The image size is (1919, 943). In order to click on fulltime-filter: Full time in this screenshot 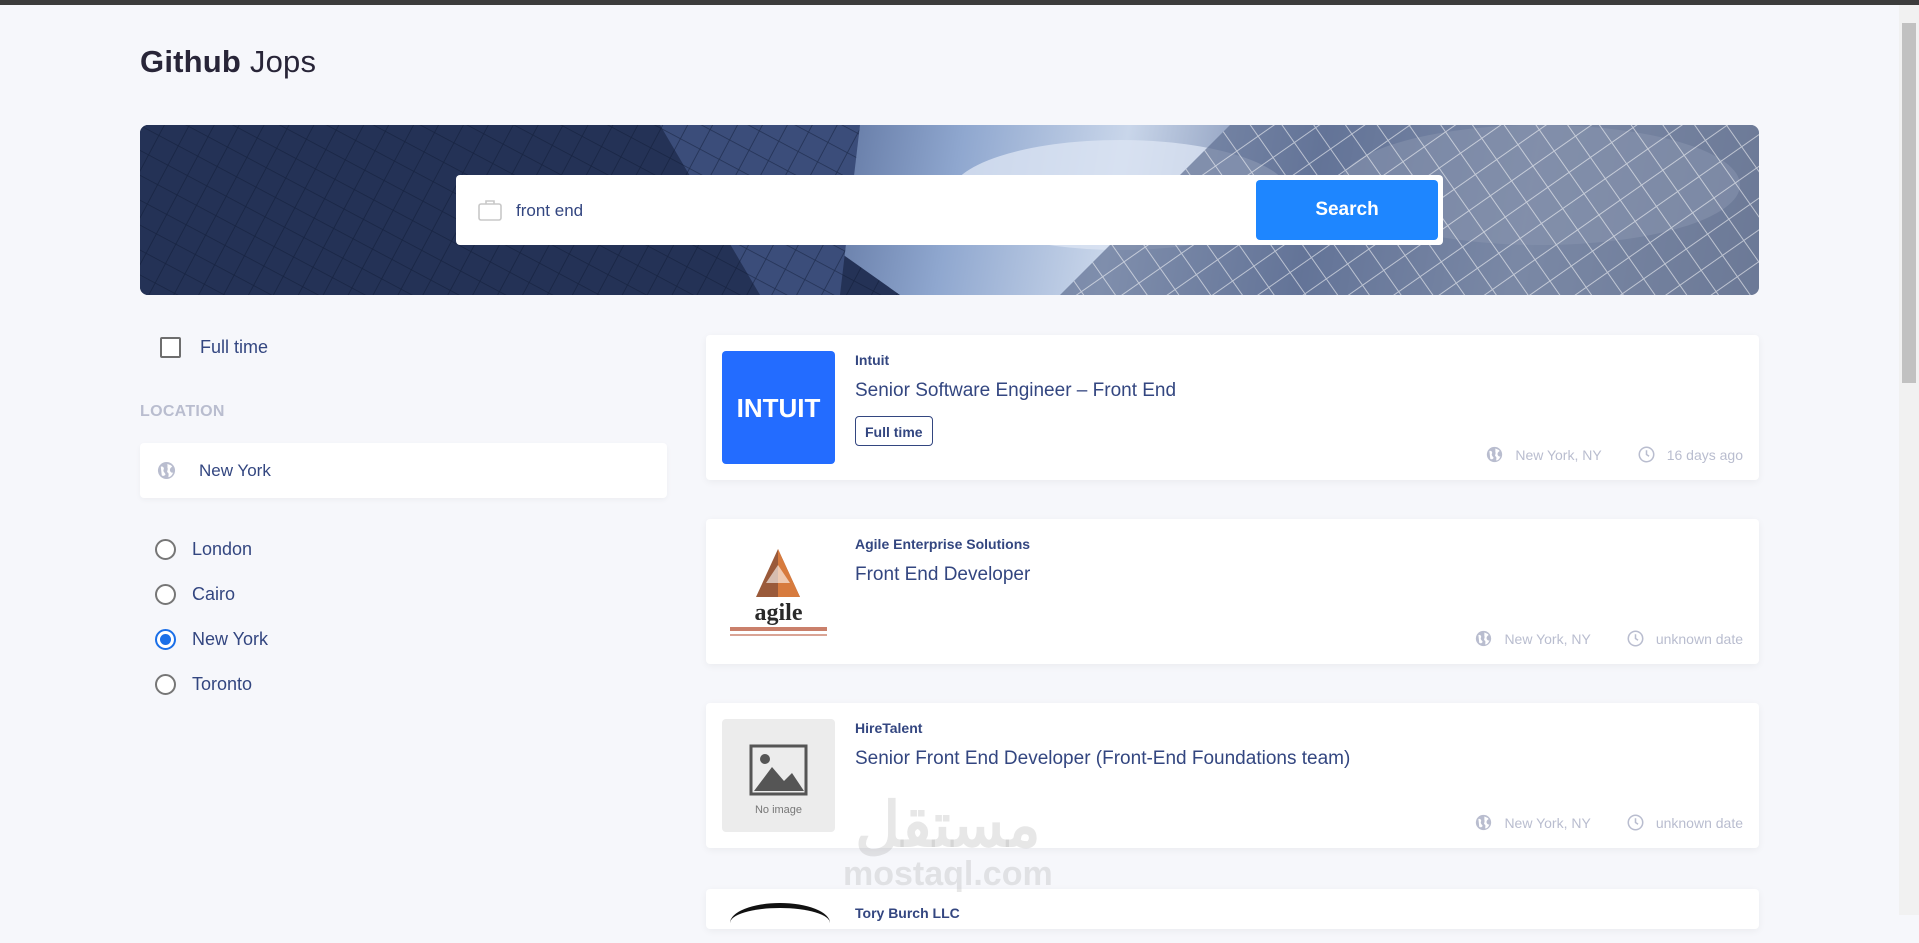, I will do `click(214, 347)`.